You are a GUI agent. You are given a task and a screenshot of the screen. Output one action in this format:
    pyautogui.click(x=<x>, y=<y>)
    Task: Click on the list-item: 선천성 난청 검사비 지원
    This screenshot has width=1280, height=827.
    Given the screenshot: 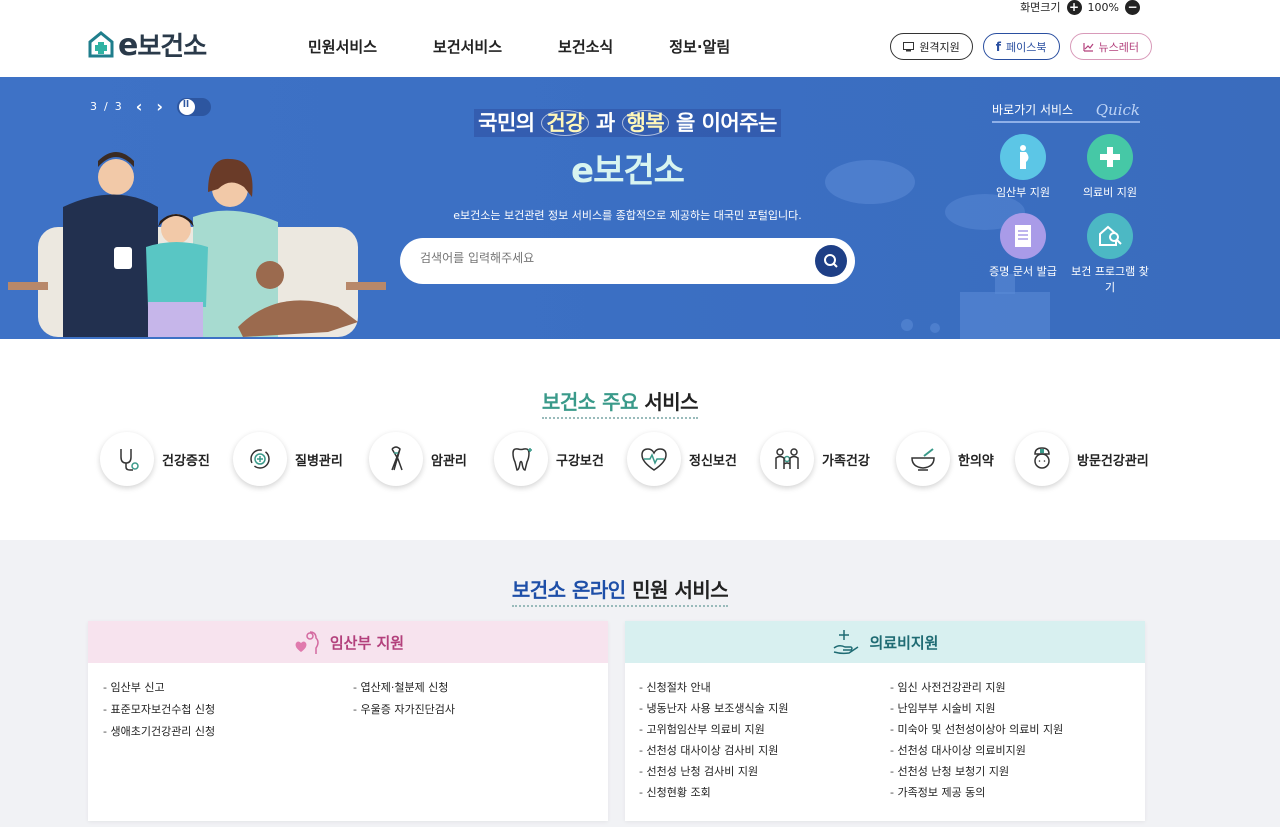 What is the action you would take?
    pyautogui.click(x=714, y=774)
    